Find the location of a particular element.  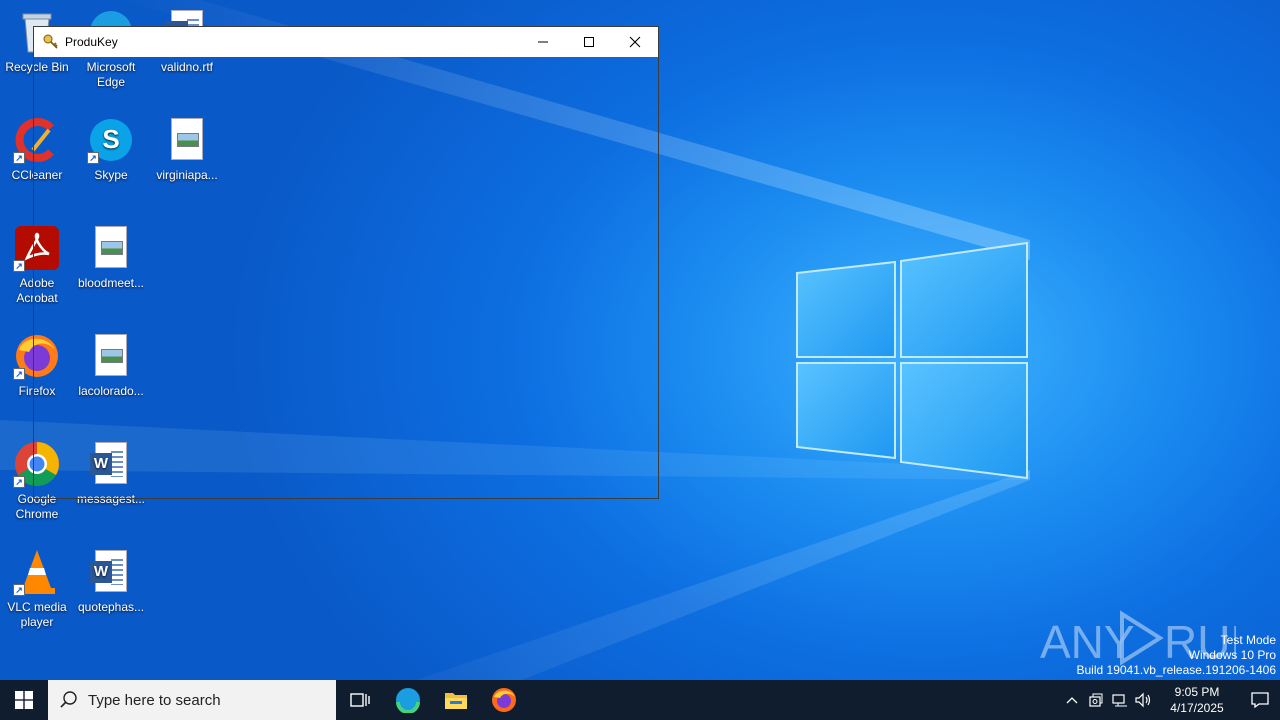

chevron-up-icon is located at coordinates (1072, 700).